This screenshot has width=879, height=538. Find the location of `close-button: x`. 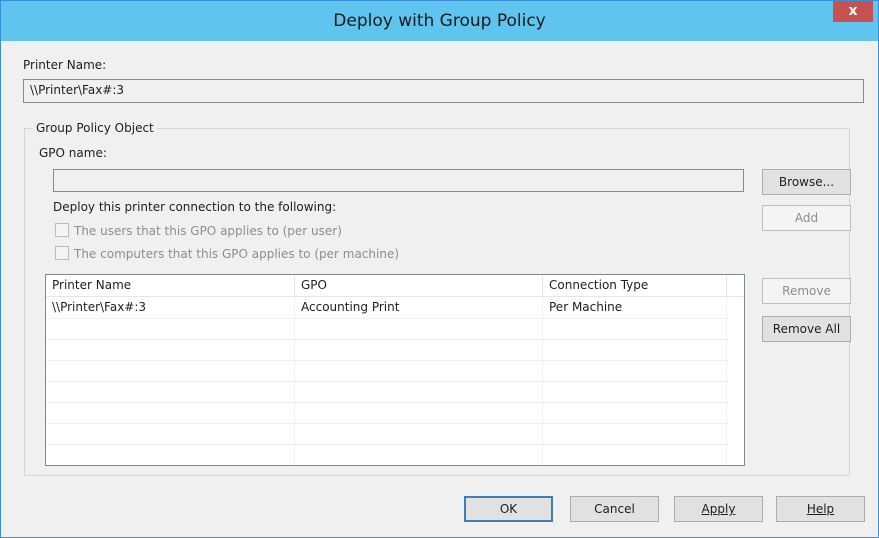

close-button: x is located at coordinates (853, 11).